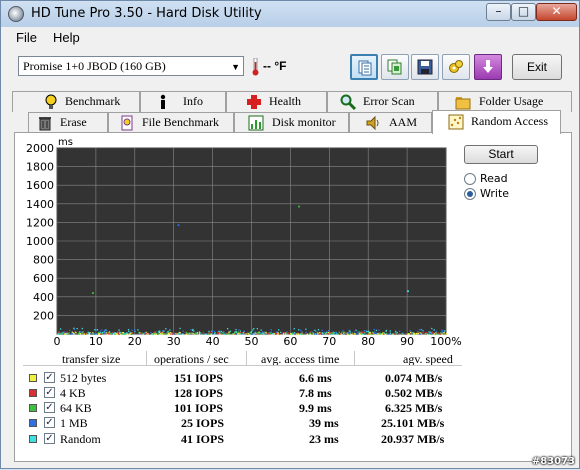 Image resolution: width=580 pixels, height=470 pixels. What do you see at coordinates (315, 408) in the screenshot?
I see `row-access: 9.9 ms` at bounding box center [315, 408].